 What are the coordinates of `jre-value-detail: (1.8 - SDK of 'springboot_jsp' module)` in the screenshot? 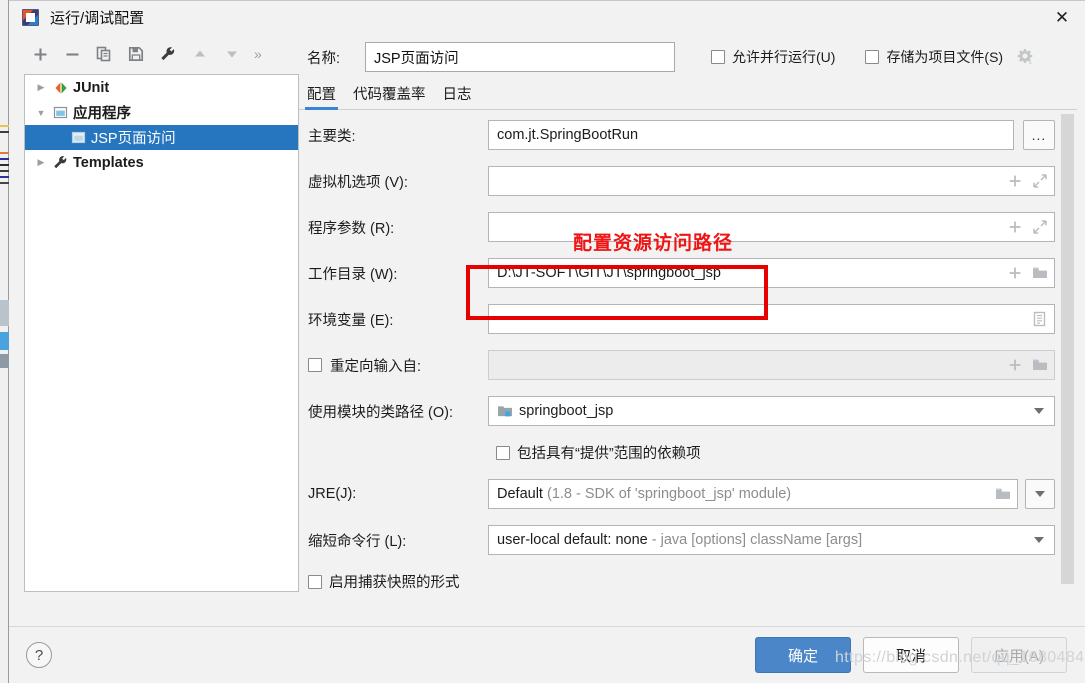 It's located at (669, 494).